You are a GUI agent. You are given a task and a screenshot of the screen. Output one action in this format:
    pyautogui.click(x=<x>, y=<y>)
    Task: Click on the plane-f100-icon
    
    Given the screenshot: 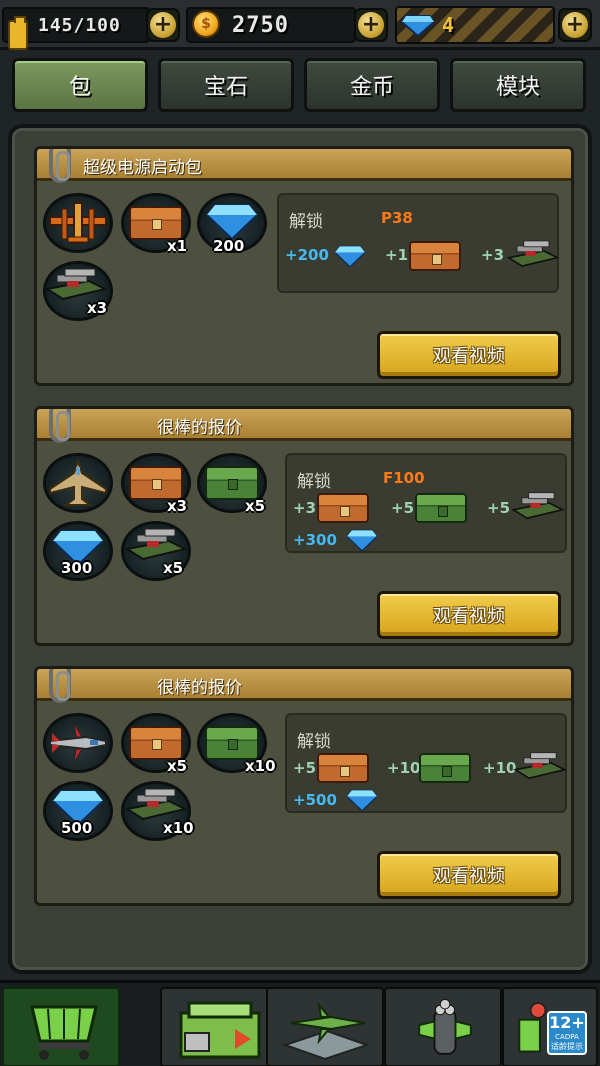 What is the action you would take?
    pyautogui.click(x=78, y=482)
    